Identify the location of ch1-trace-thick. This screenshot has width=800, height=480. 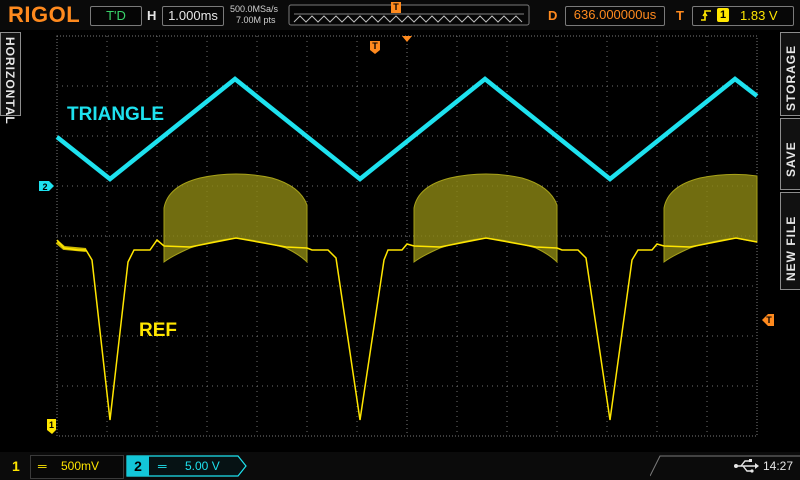
(71, 246).